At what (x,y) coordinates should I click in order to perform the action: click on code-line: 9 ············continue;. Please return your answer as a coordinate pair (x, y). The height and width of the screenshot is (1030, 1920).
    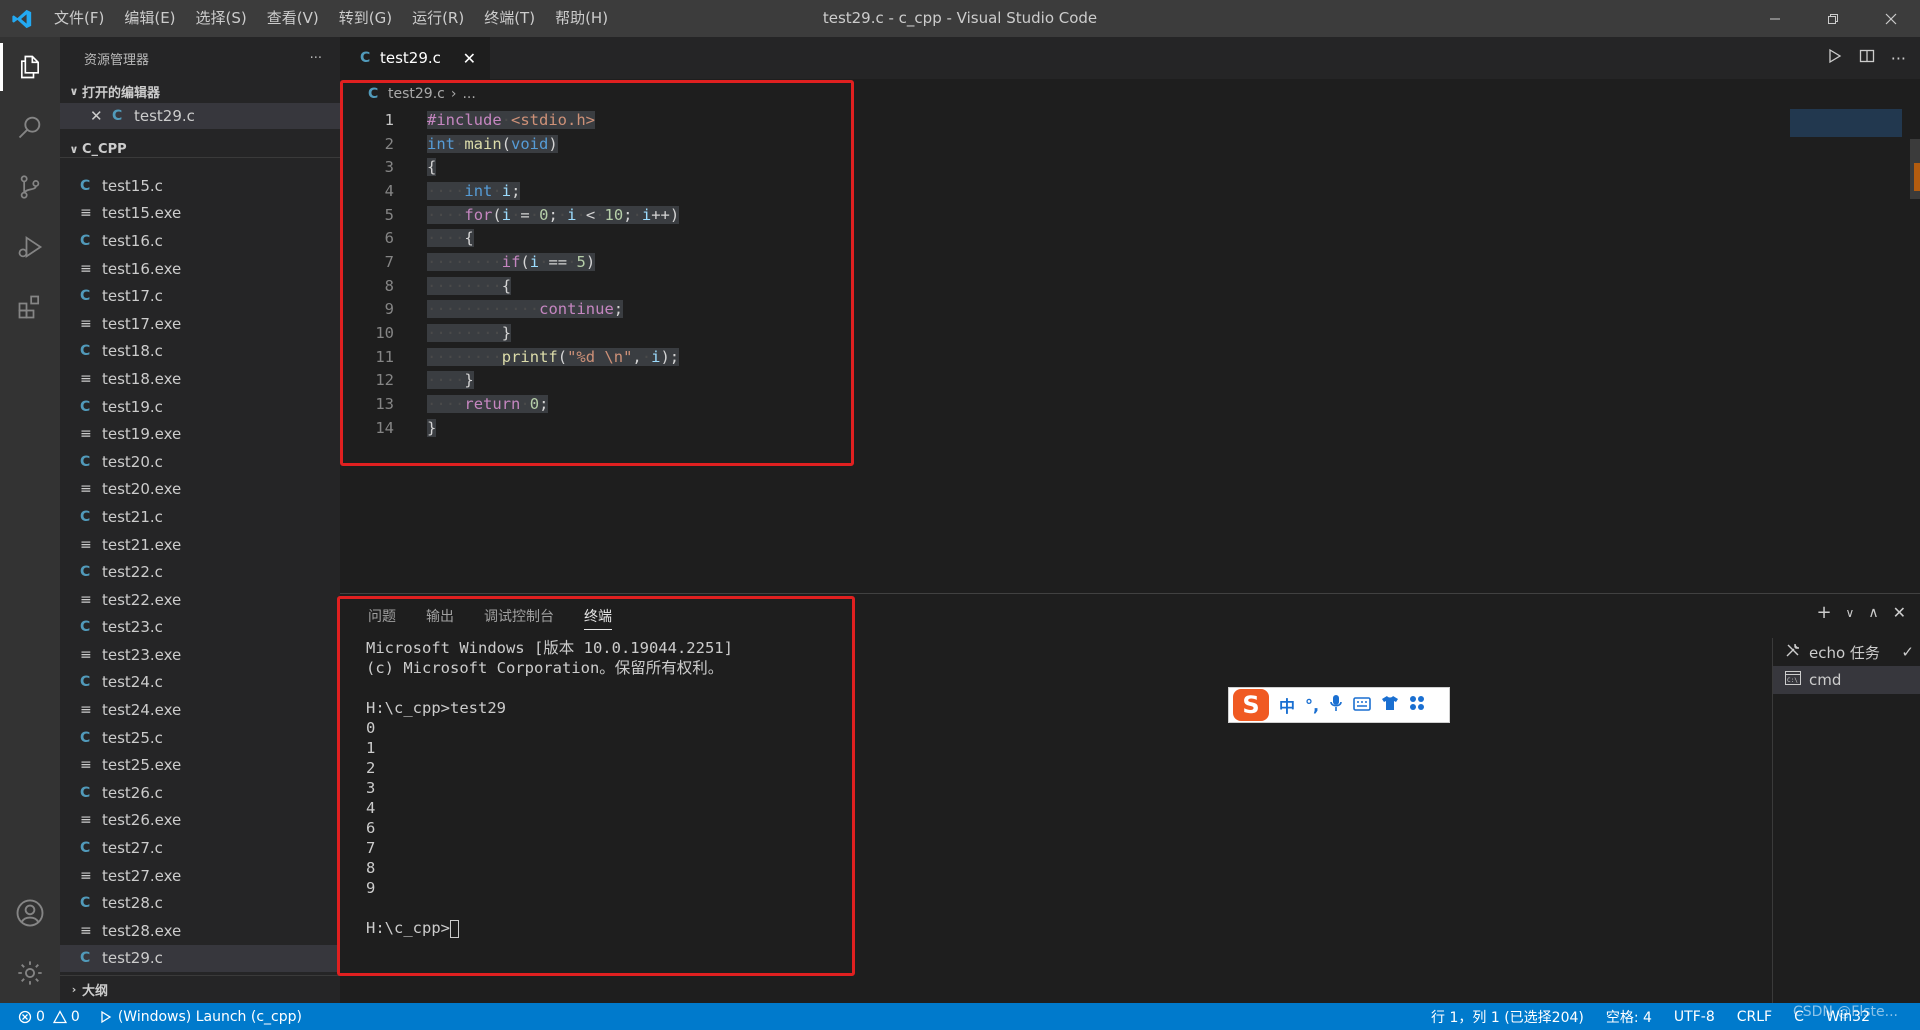
    Looking at the image, I should click on (740, 310).